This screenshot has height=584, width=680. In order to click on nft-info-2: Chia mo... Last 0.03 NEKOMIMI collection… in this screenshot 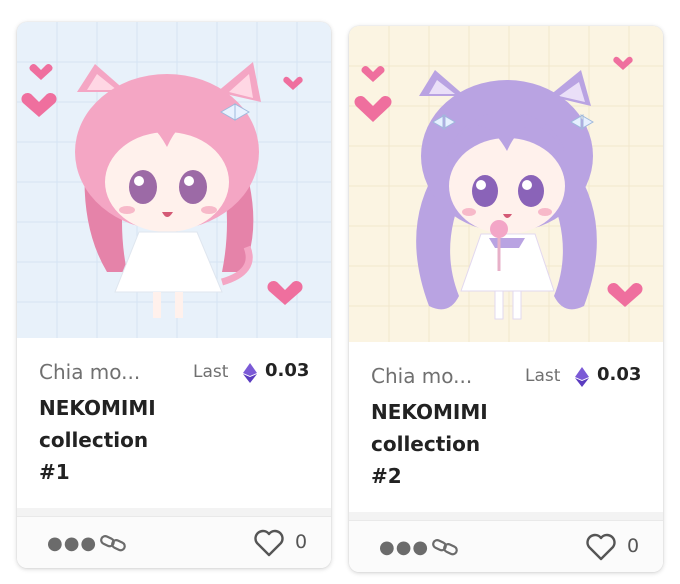, I will do `click(506, 427)`.